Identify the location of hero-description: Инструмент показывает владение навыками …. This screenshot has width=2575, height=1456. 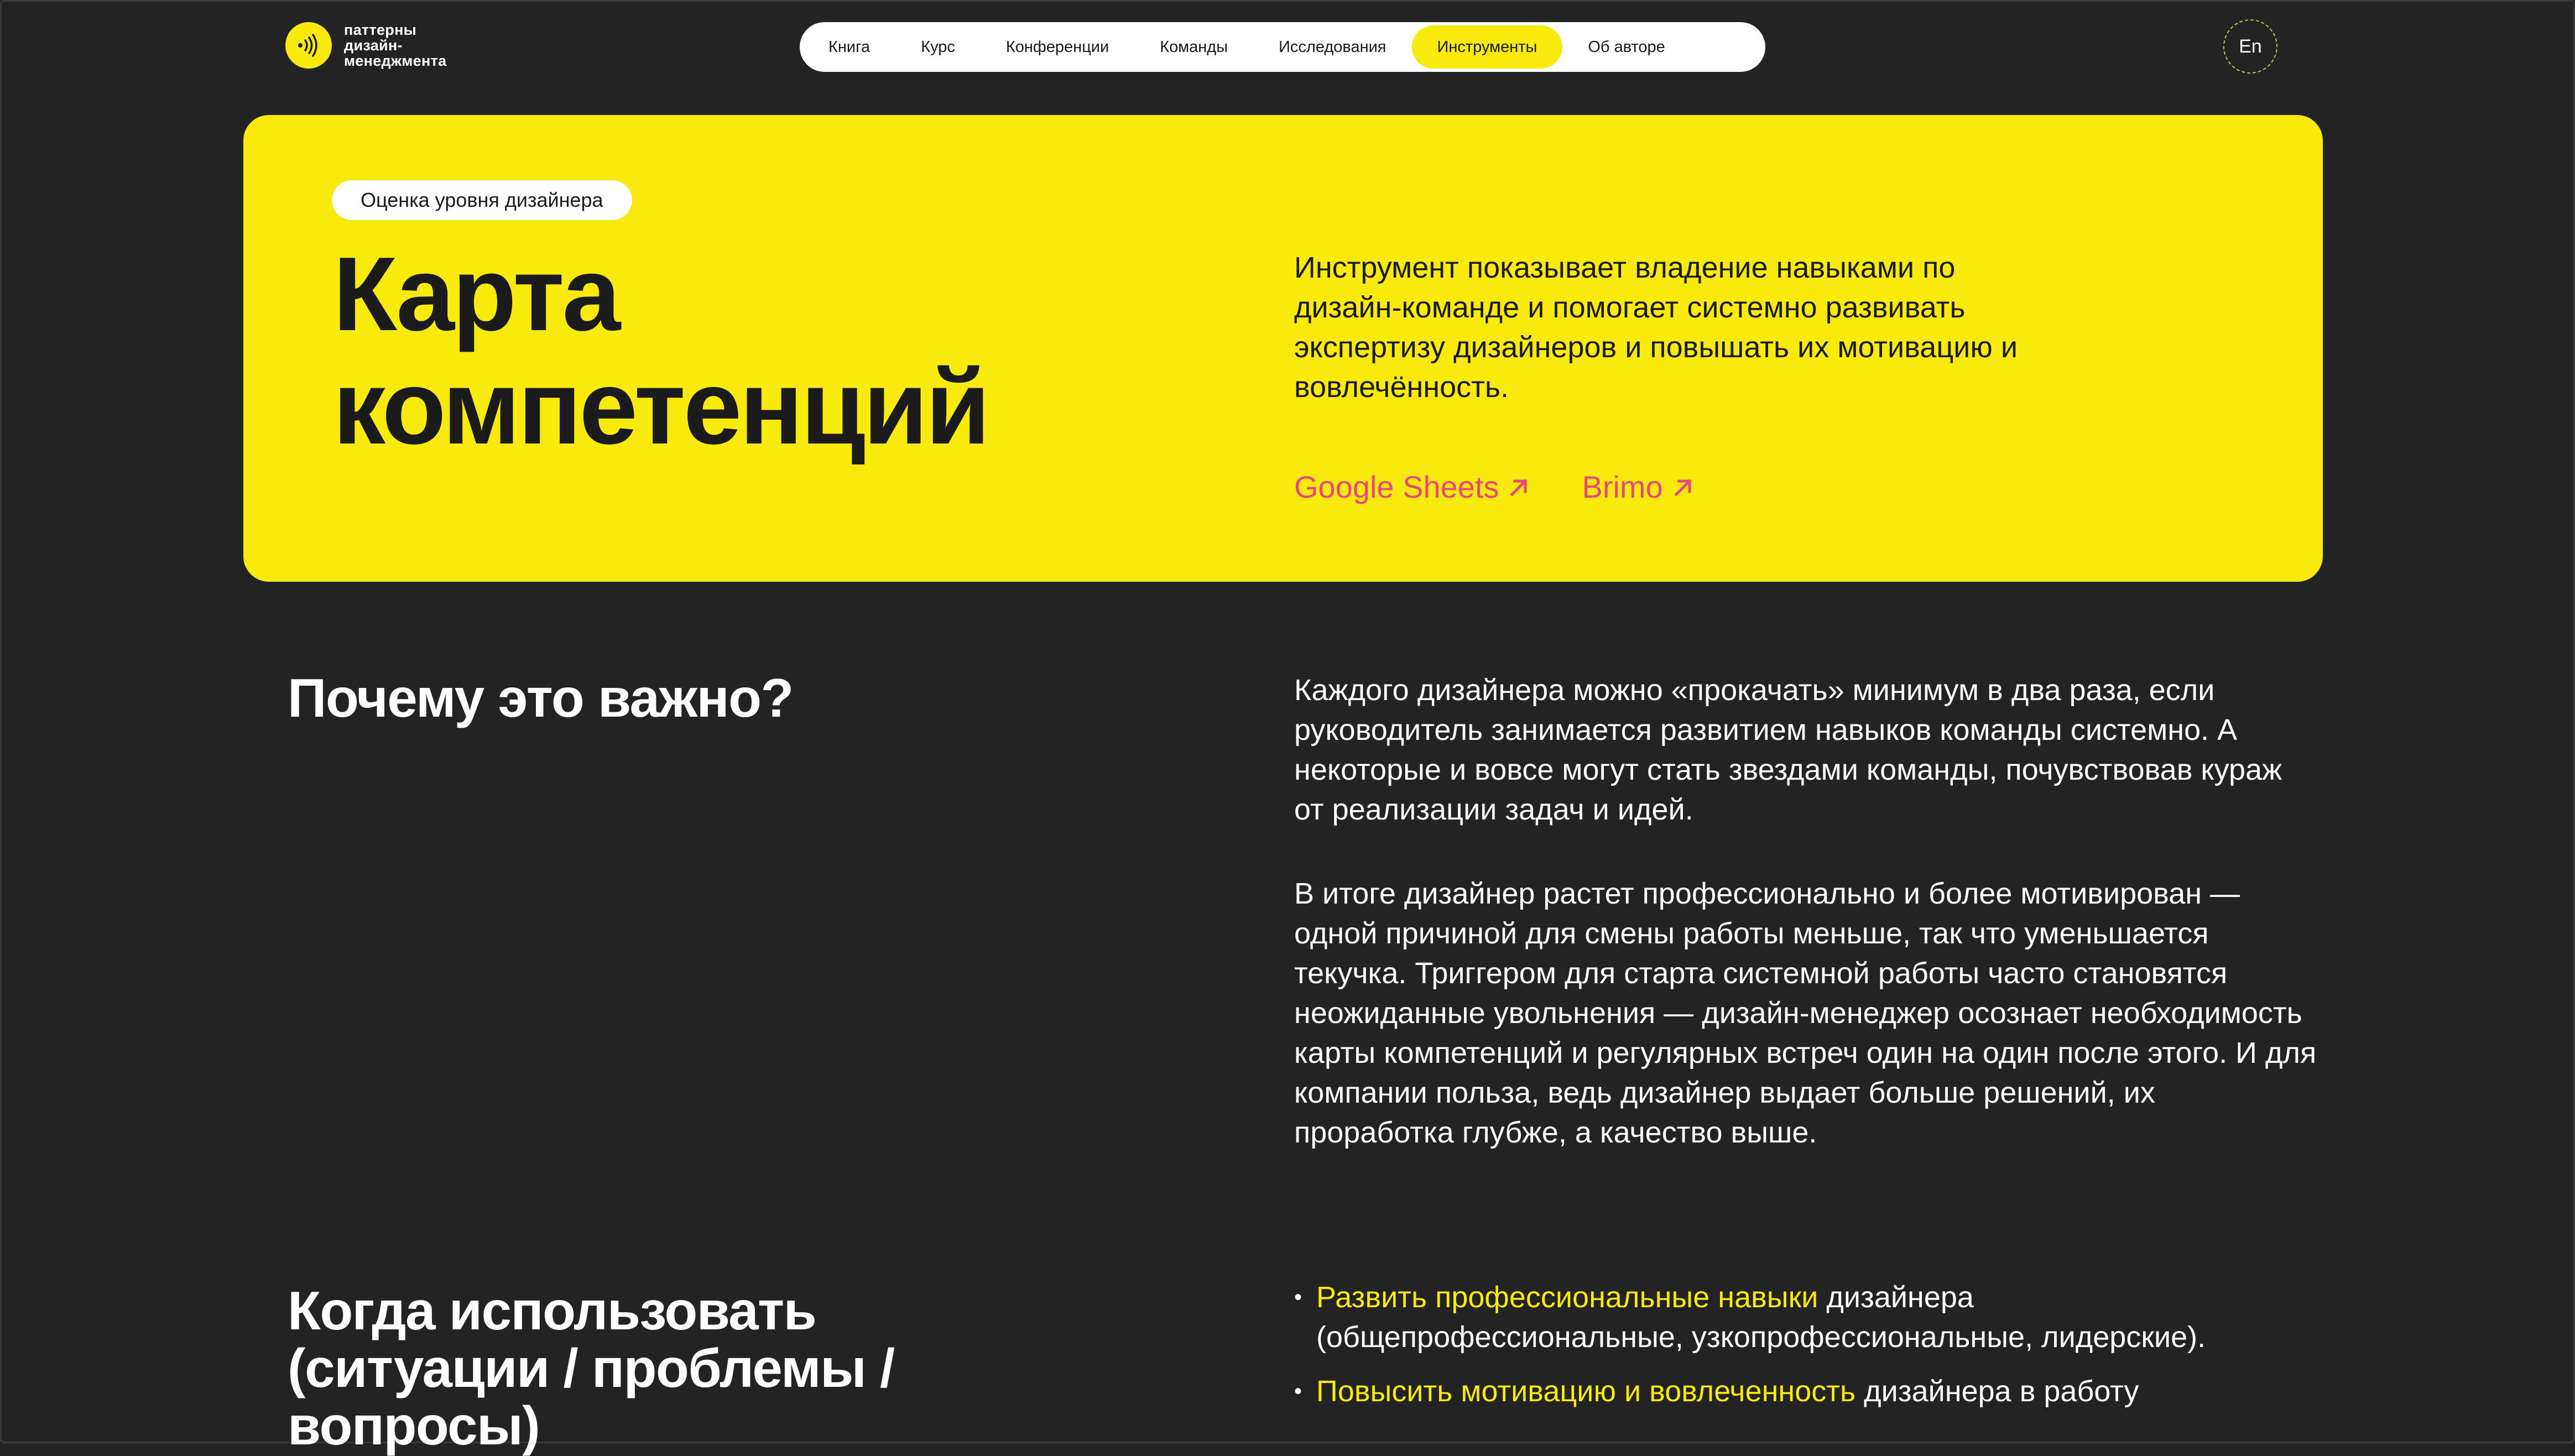
(1656, 327).